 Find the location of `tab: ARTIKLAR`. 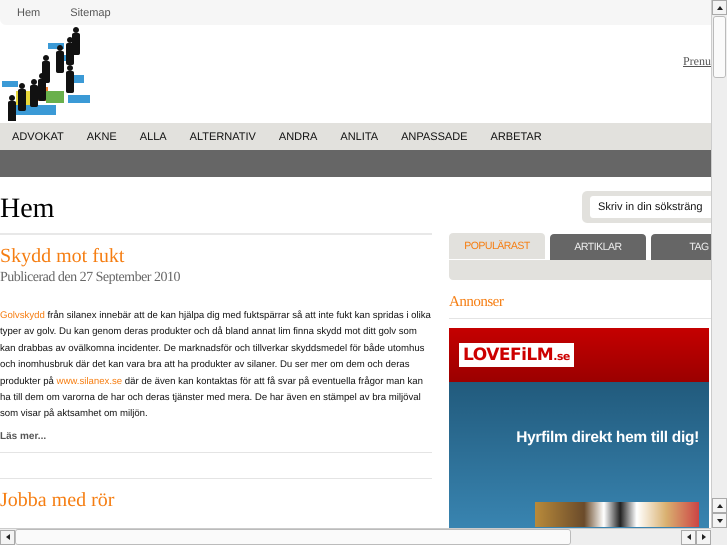

tab: ARTIKLAR is located at coordinates (598, 247).